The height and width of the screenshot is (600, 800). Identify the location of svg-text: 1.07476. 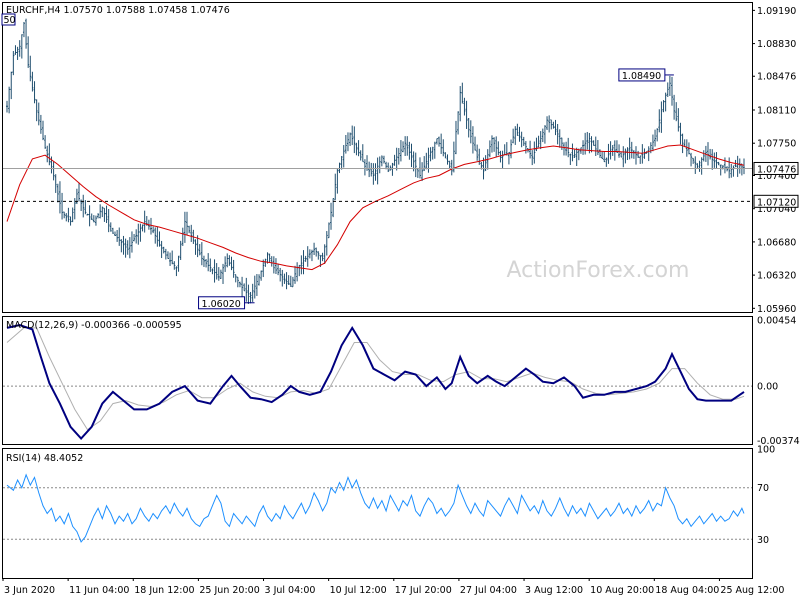
(776, 169).